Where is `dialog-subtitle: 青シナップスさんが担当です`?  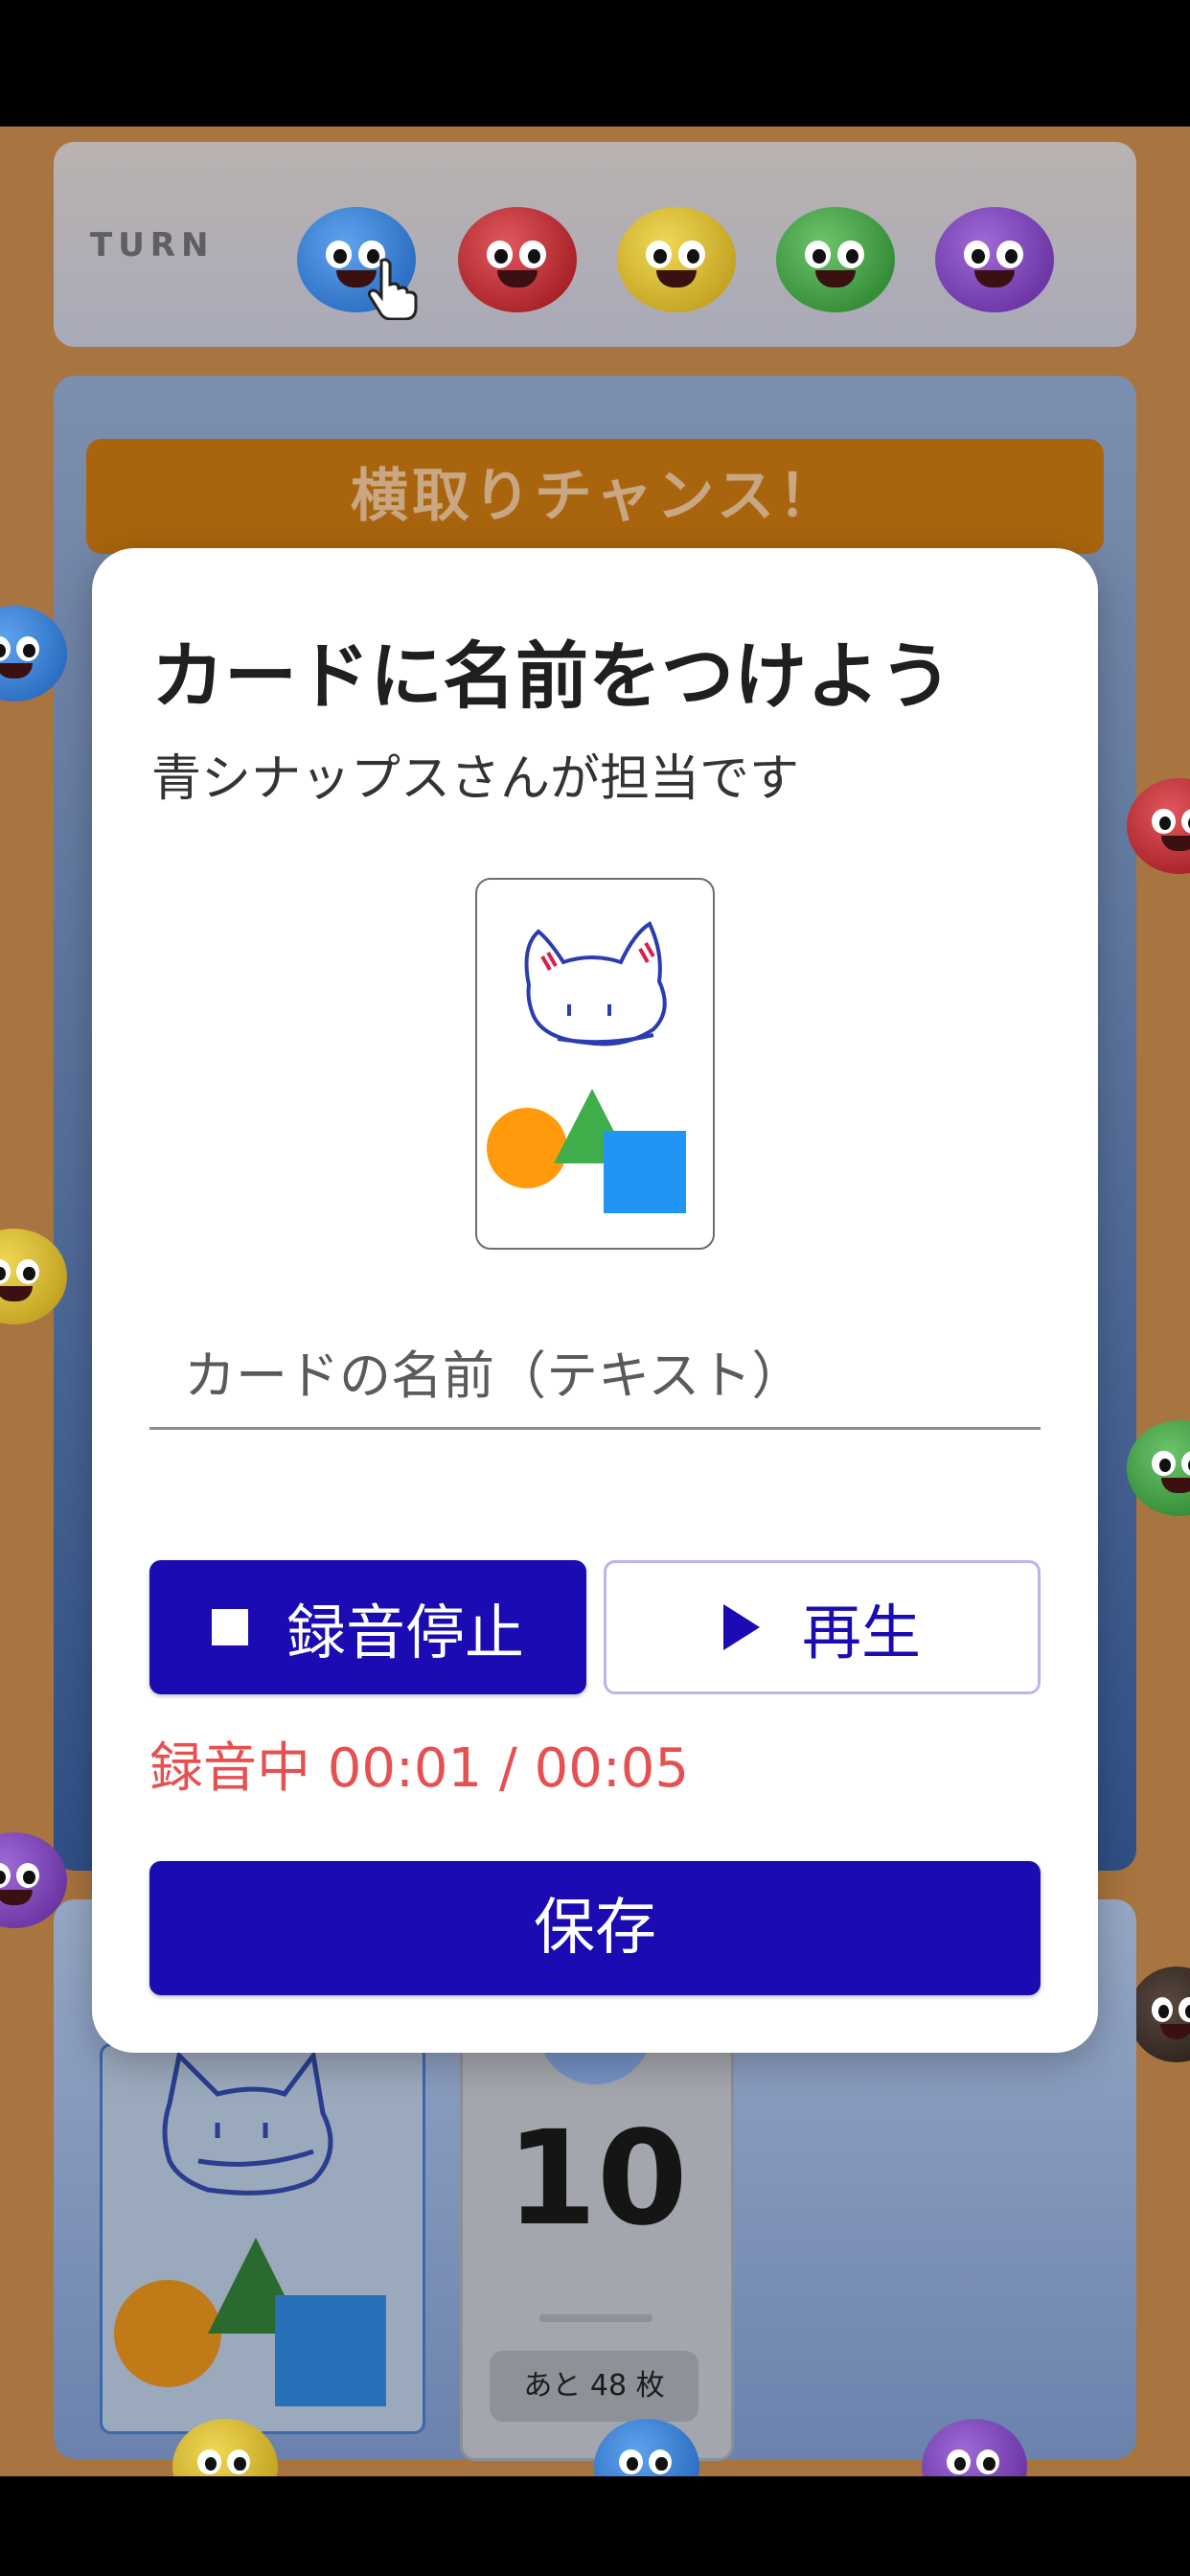
dialog-subtitle: 青シナップスさんが担当です is located at coordinates (476, 779).